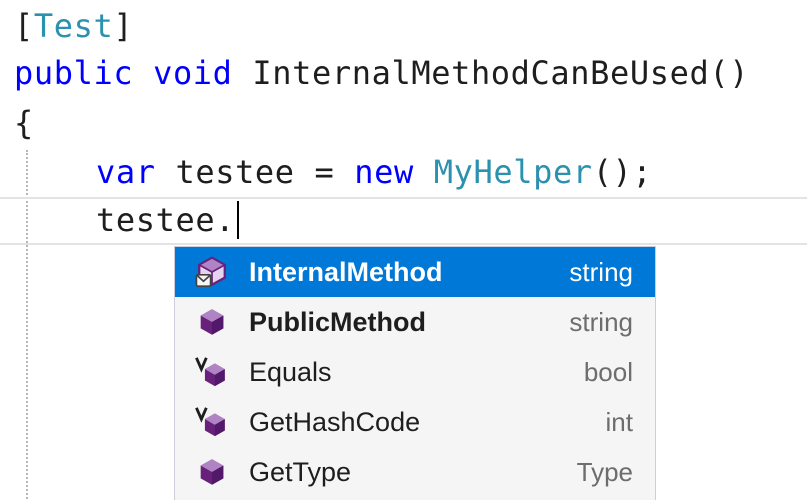 The height and width of the screenshot is (500, 807). I want to click on text-caret, so click(238, 220).